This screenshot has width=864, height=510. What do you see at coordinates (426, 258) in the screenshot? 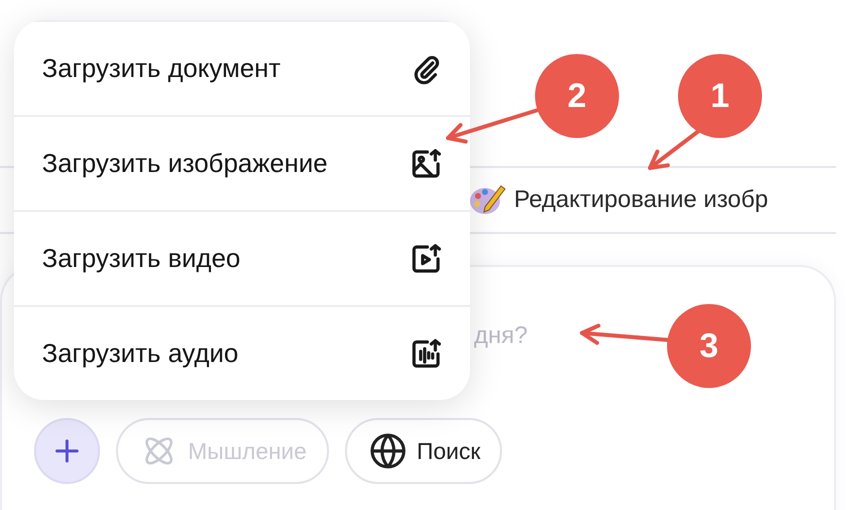
I see `video-upload-icon` at bounding box center [426, 258].